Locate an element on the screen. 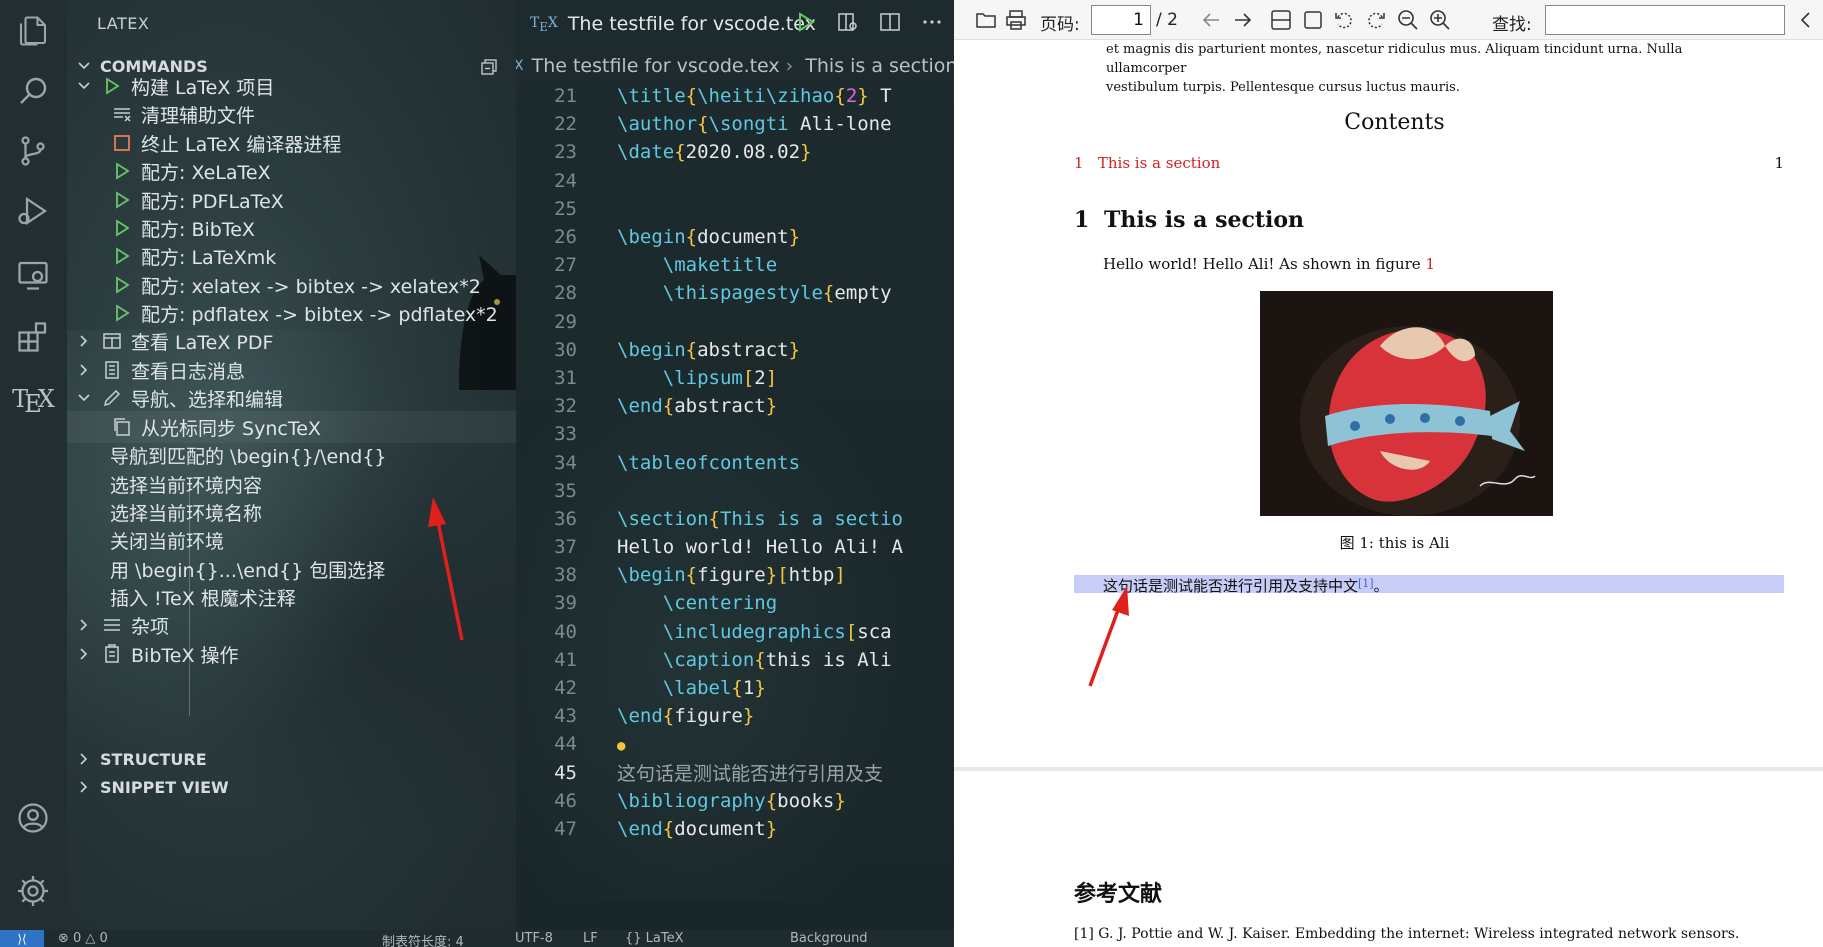  arrow-right-icon is located at coordinates (1243, 20).